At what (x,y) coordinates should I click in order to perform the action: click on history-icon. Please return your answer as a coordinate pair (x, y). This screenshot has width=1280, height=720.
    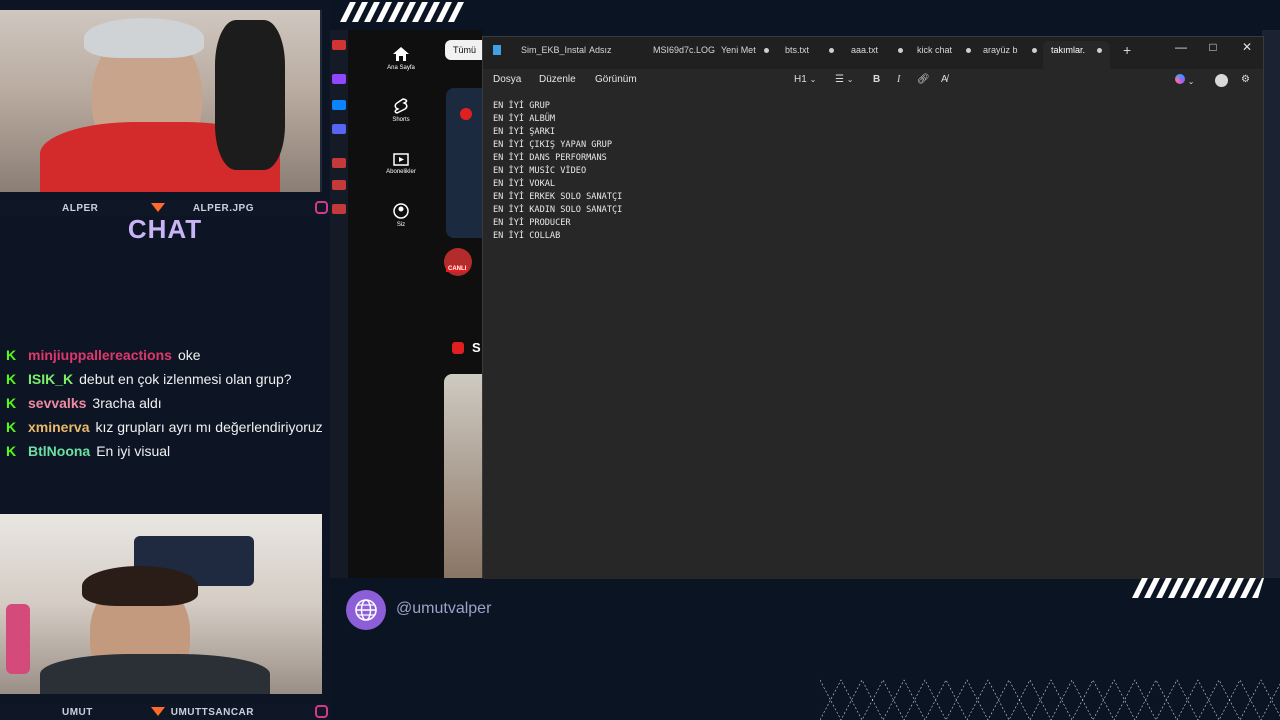
    Looking at the image, I should click on (339, 185).